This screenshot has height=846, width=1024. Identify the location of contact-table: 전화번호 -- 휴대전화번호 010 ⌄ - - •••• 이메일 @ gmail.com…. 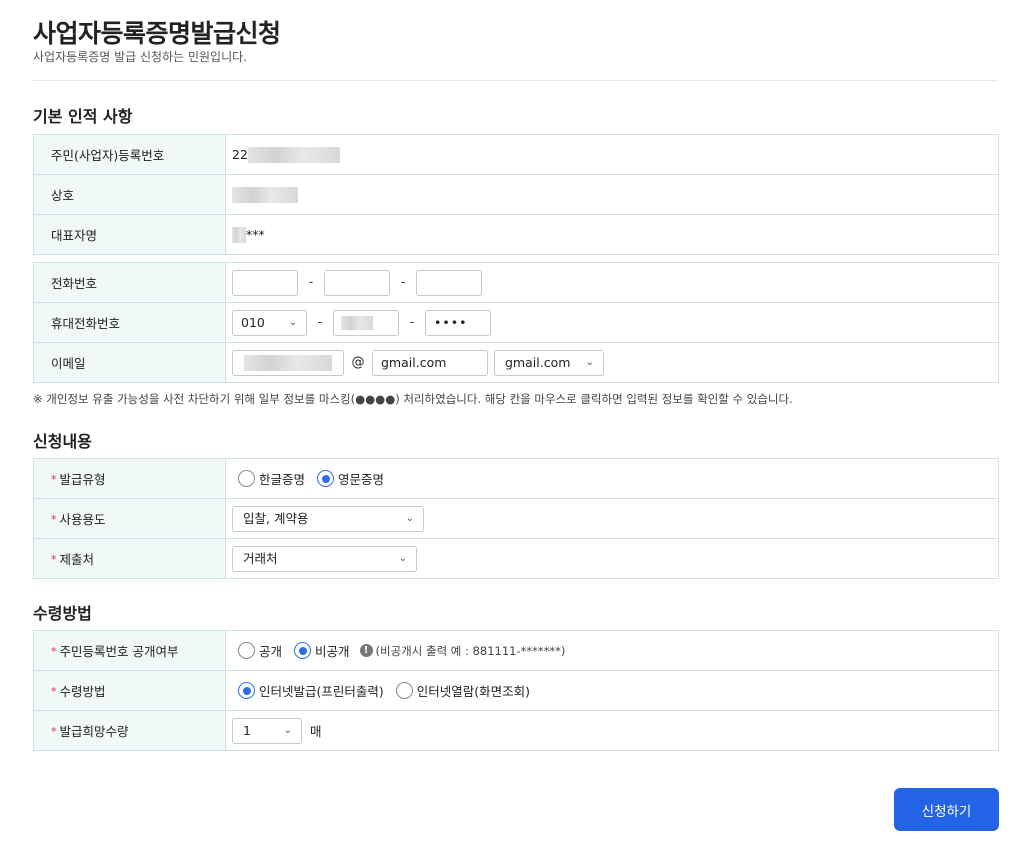
(516, 322).